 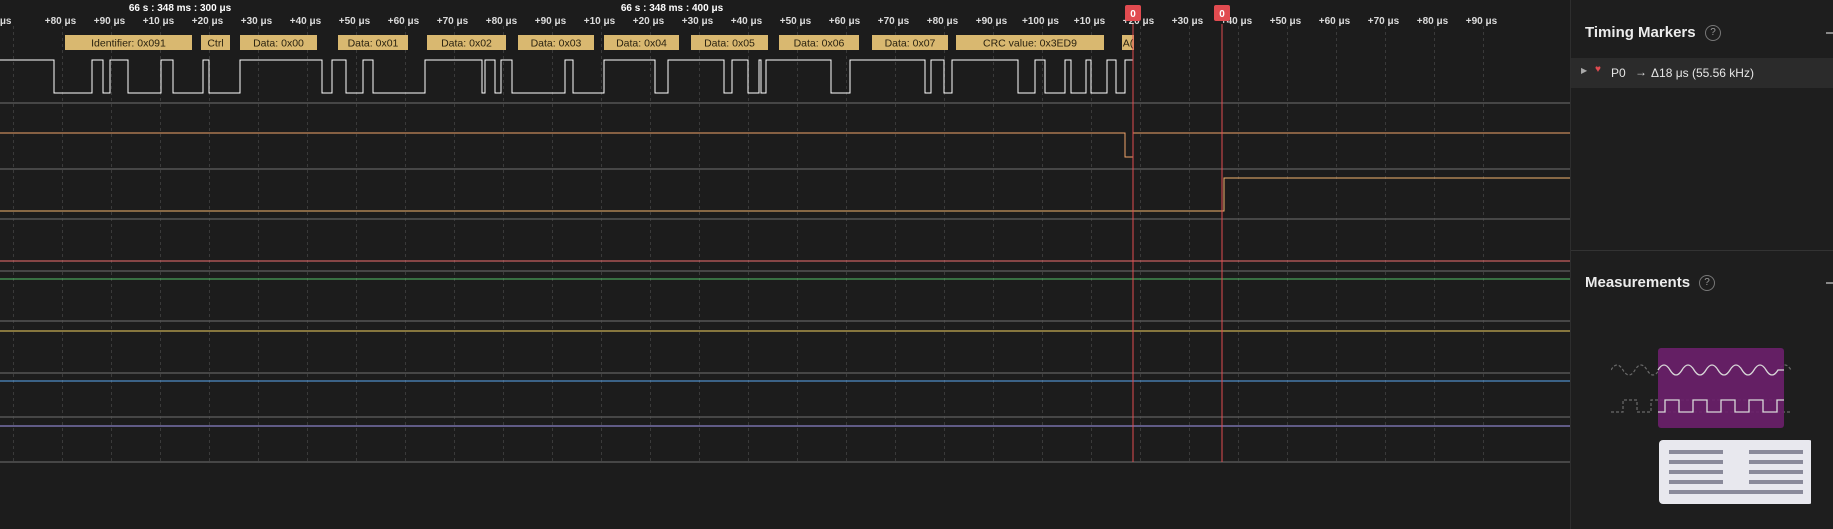 What do you see at coordinates (641, 44) in the screenshot?
I see `can-frame-label: Data: 0x04` at bounding box center [641, 44].